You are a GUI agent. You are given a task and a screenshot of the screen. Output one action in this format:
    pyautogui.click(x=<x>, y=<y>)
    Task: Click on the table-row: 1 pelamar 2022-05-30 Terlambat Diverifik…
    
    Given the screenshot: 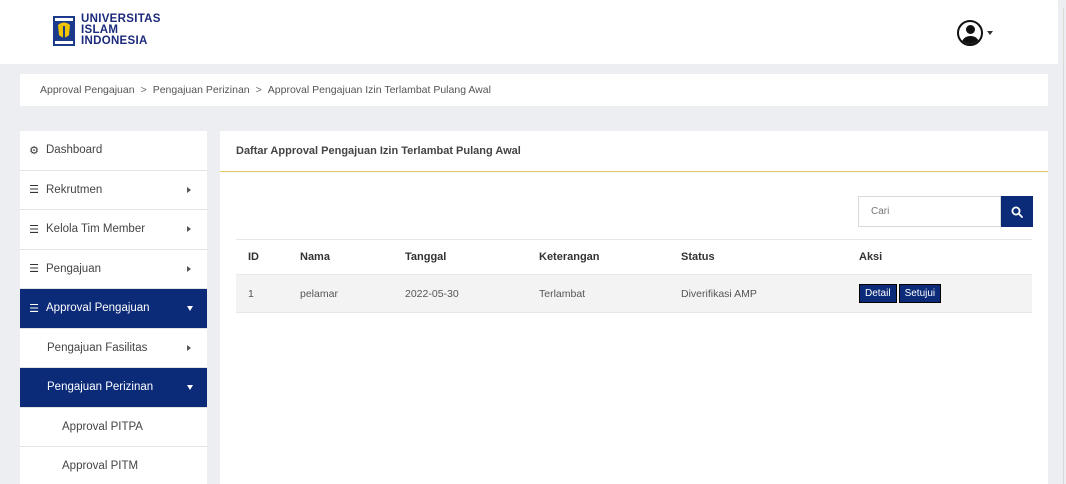 What is the action you would take?
    pyautogui.click(x=634, y=293)
    